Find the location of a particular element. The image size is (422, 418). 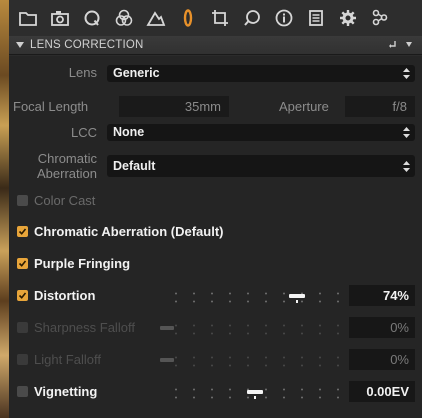

crop-icon is located at coordinates (220, 18).